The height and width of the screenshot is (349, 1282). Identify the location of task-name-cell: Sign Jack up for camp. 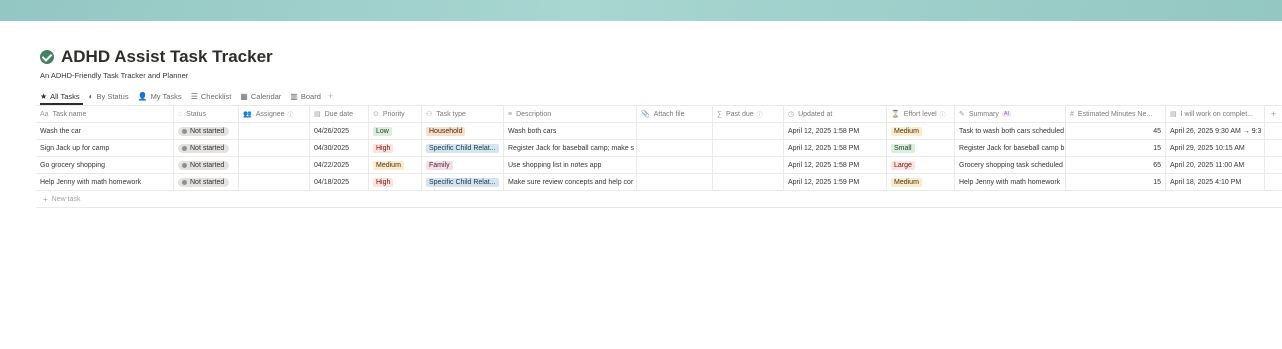
(105, 148).